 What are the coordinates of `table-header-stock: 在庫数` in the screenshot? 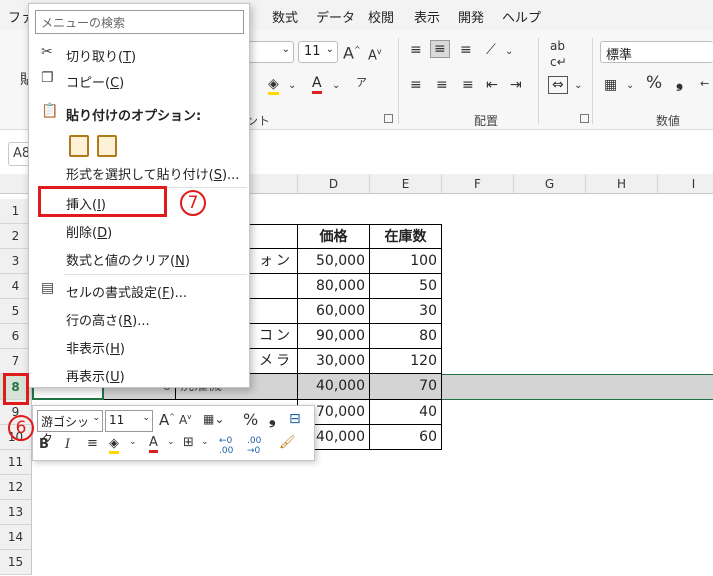 It's located at (406, 236).